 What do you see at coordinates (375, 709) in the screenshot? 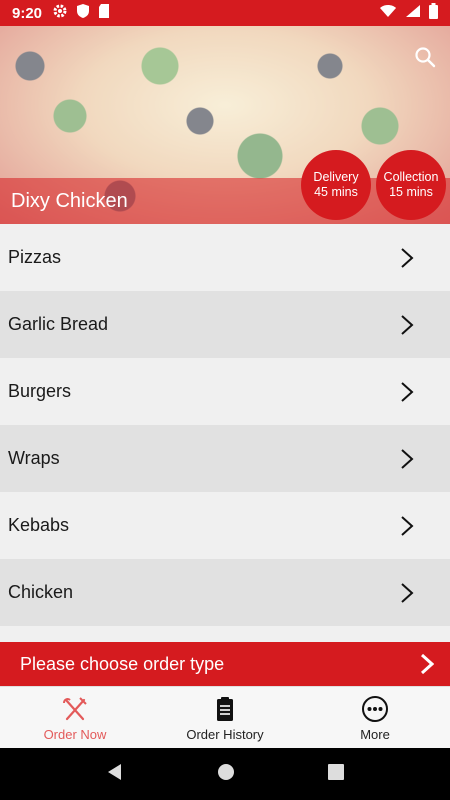
I see `more-dots-icon` at bounding box center [375, 709].